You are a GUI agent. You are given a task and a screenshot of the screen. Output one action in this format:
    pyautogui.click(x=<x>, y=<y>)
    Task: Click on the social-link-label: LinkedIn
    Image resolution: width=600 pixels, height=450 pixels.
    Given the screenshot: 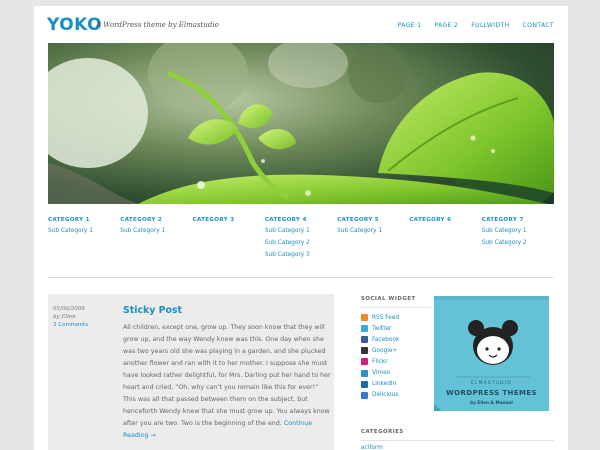 What is the action you would take?
    pyautogui.click(x=384, y=384)
    